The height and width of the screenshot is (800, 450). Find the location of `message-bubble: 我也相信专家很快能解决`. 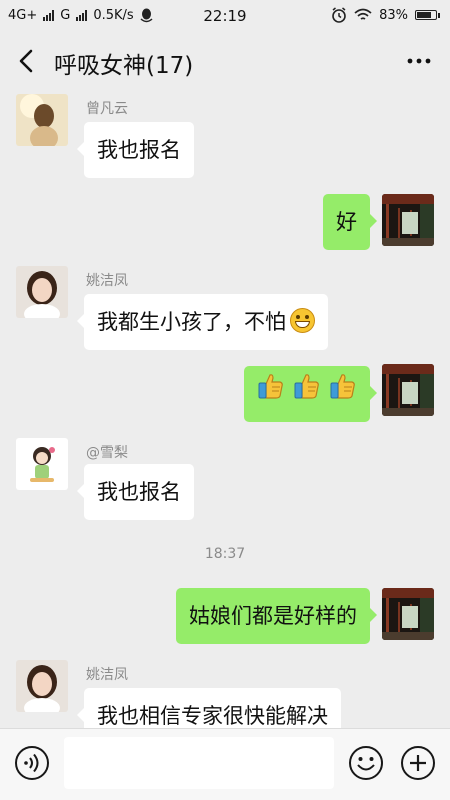

message-bubble: 我也相信专家很快能解决 is located at coordinates (209, 708).